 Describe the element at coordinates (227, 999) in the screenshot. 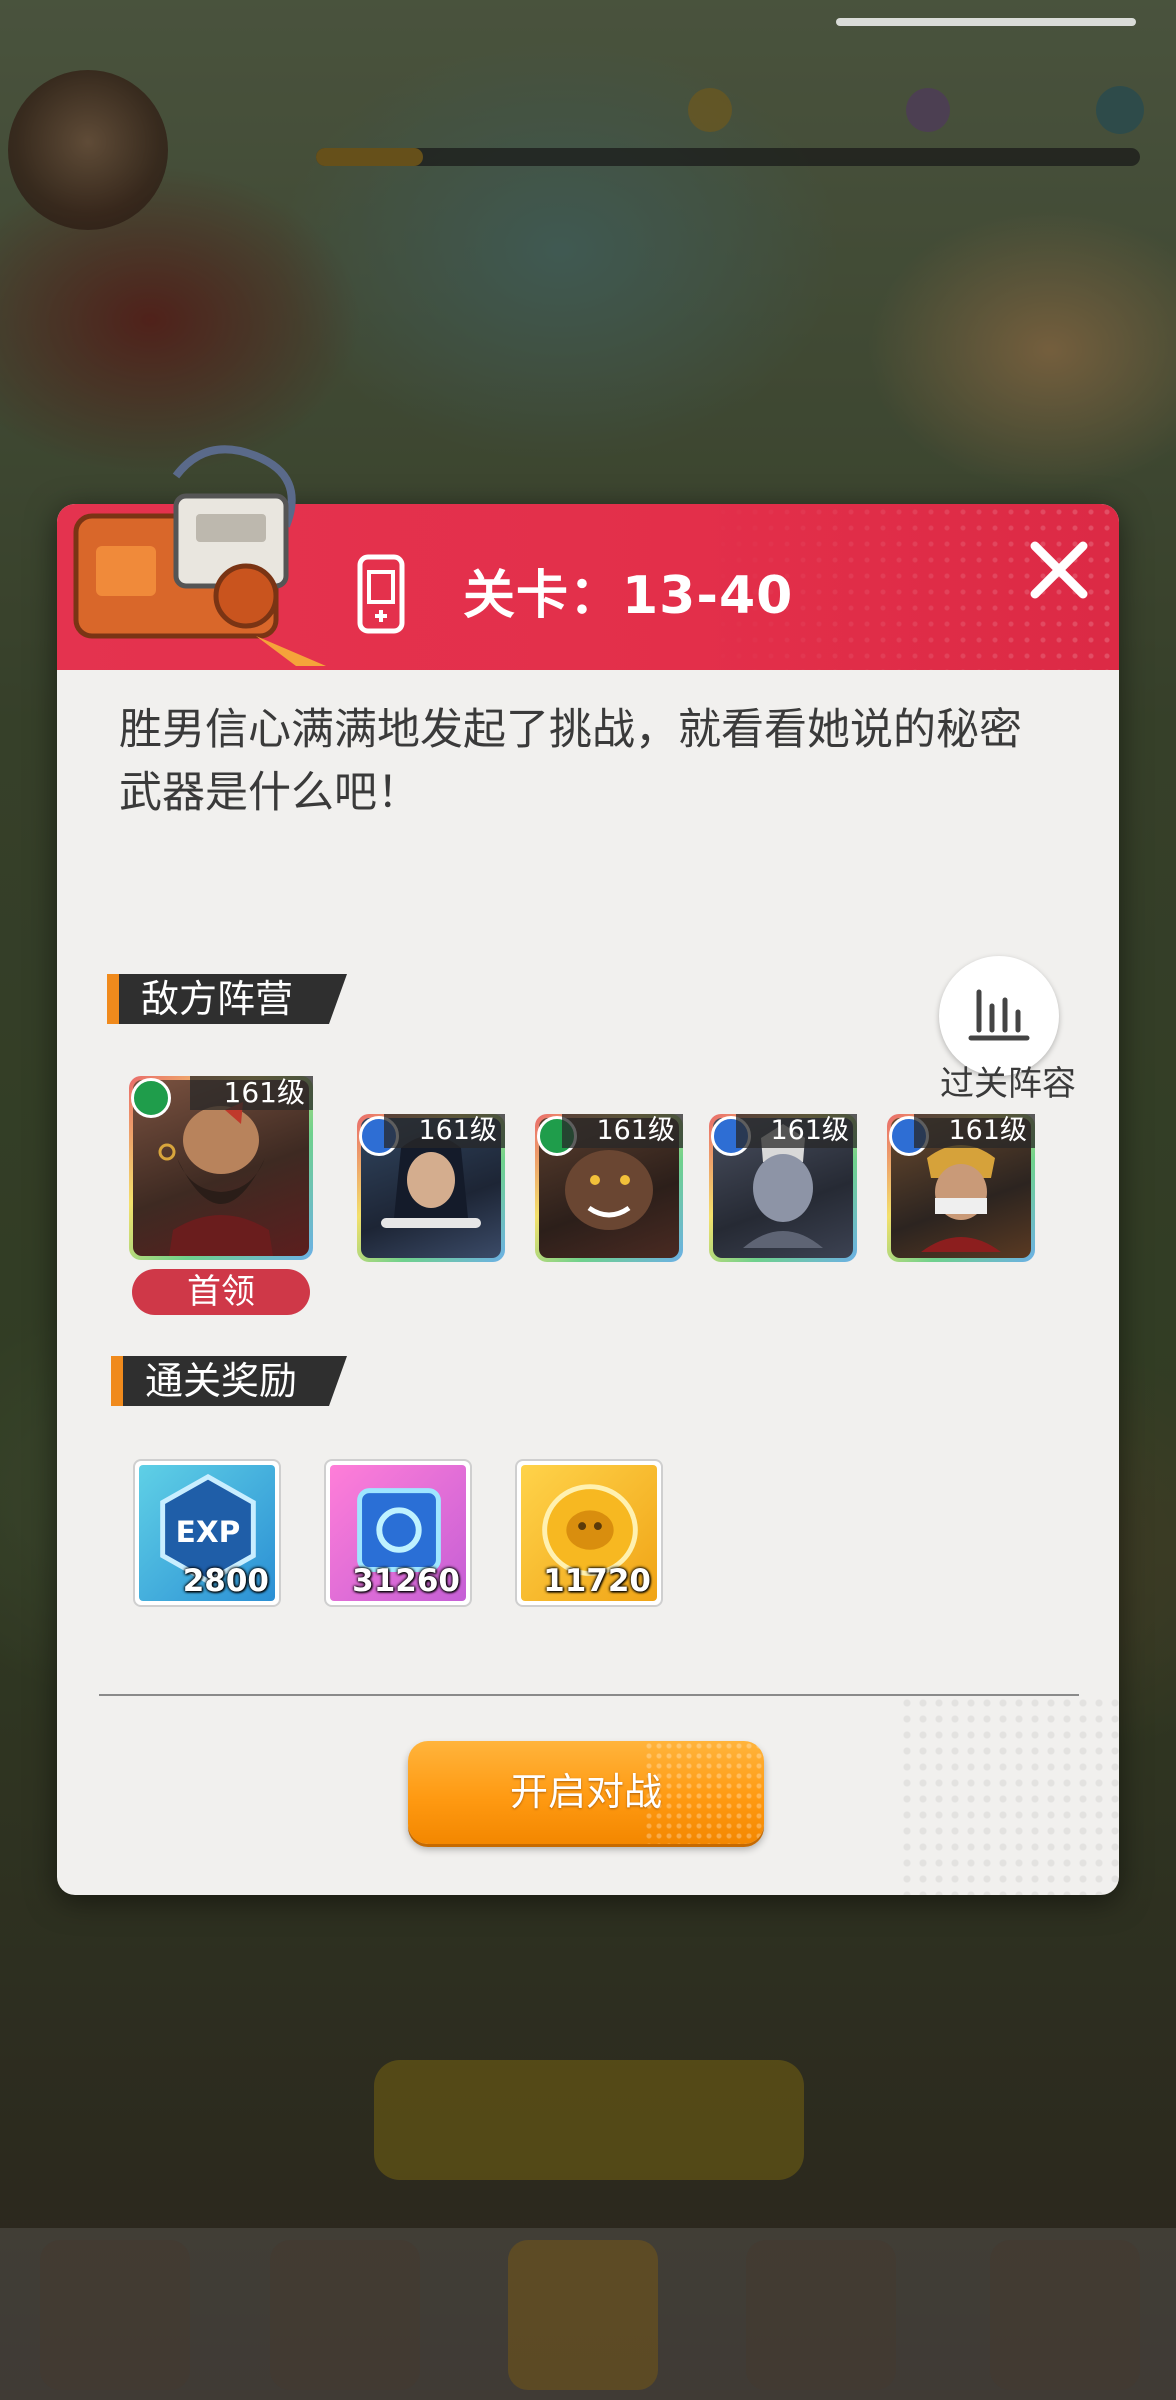

I see `enemy-section-label: 敌方阵营` at that location.